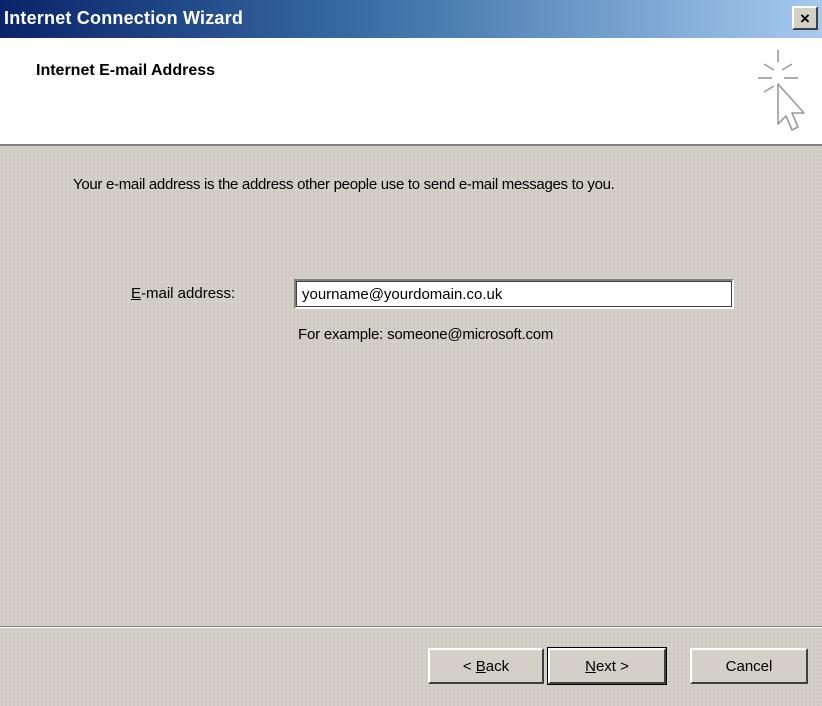 The height and width of the screenshot is (706, 822). I want to click on wizard-cursor-icon, so click(781, 90).